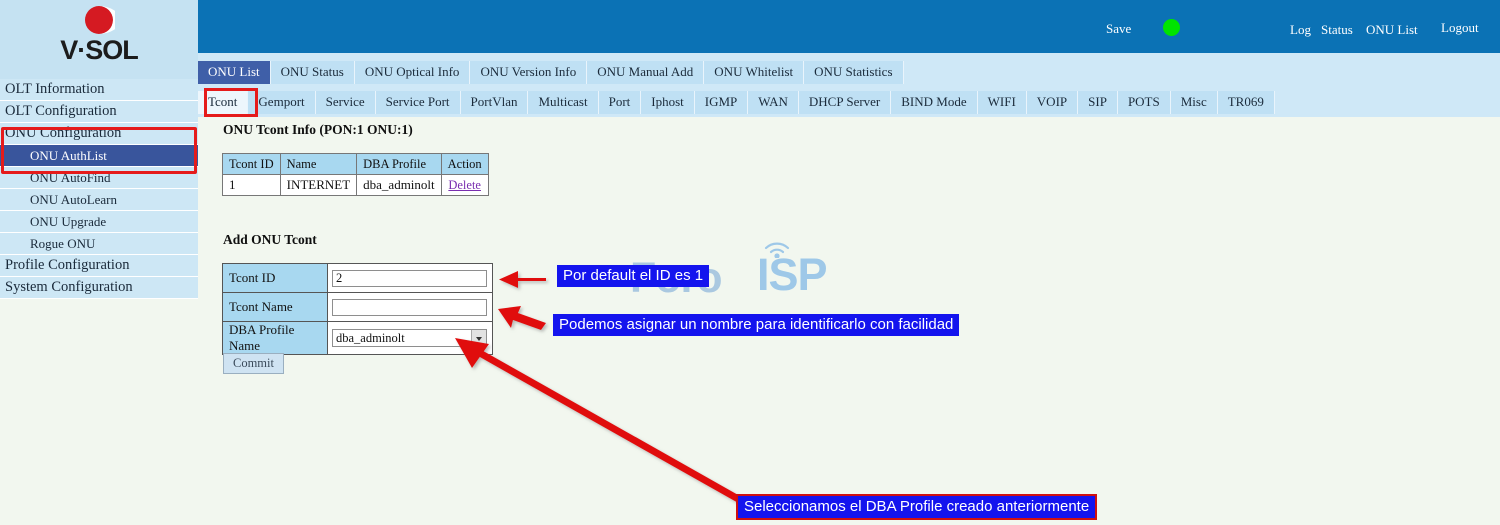 This screenshot has height=525, width=1500. What do you see at coordinates (464, 164) in the screenshot?
I see `column-header-action: Action` at bounding box center [464, 164].